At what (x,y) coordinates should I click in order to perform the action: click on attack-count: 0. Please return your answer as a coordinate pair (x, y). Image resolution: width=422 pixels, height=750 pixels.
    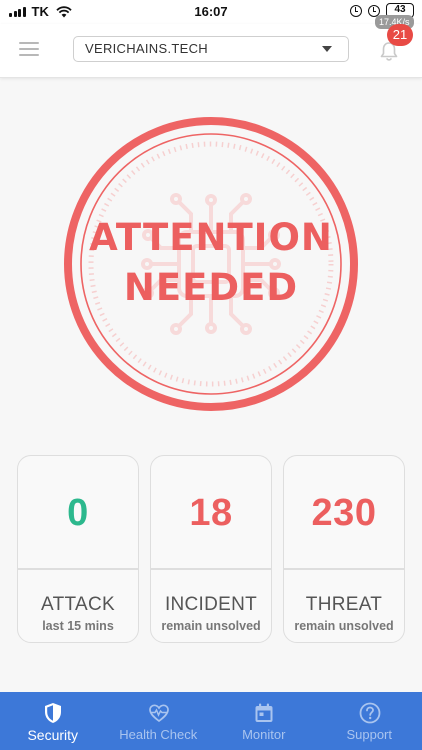
    Looking at the image, I should click on (78, 513).